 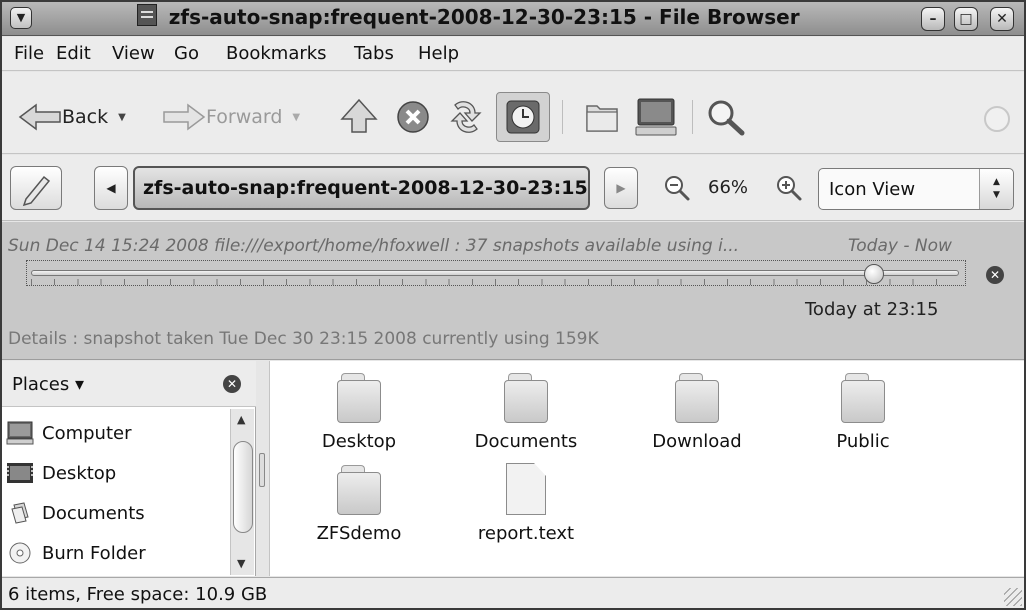 I want to click on pane-resize-handle, so click(x=263, y=468).